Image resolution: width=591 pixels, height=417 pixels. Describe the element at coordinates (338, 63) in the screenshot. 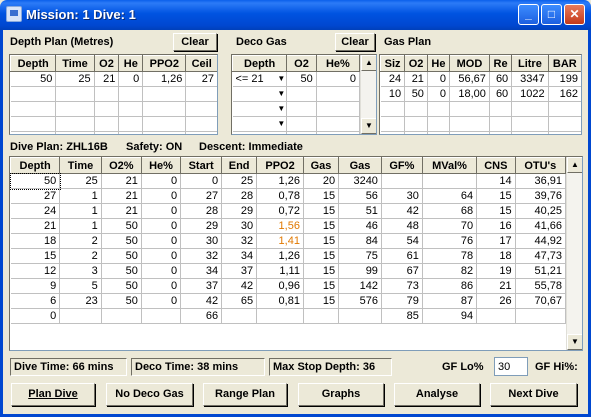

I see `column-header: He%` at that location.